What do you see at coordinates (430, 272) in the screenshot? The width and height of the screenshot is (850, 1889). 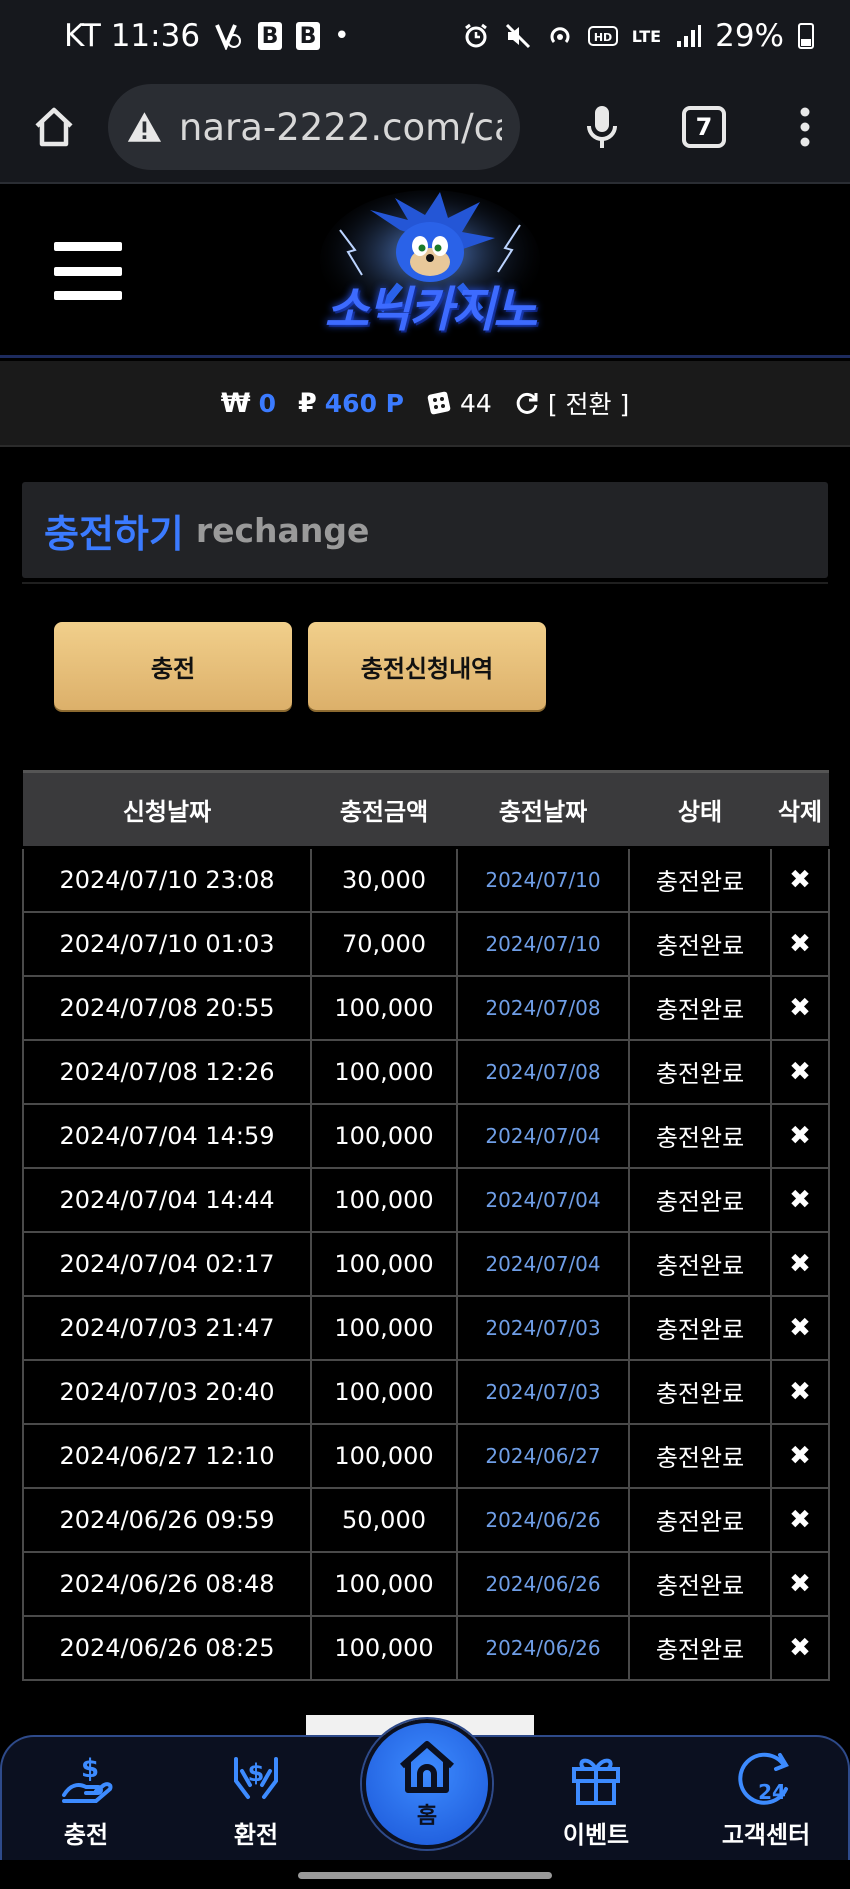 I see `site-logo: 소닉카지노` at bounding box center [430, 272].